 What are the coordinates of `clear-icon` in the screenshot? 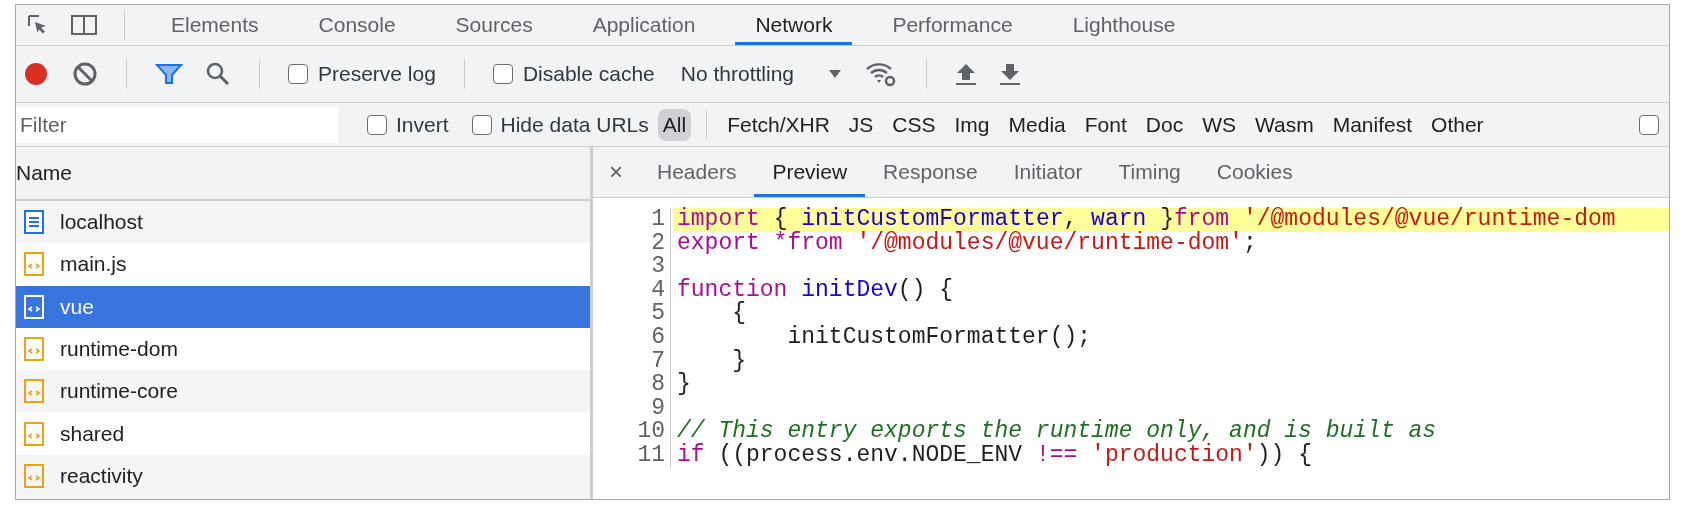 It's located at (85, 74).